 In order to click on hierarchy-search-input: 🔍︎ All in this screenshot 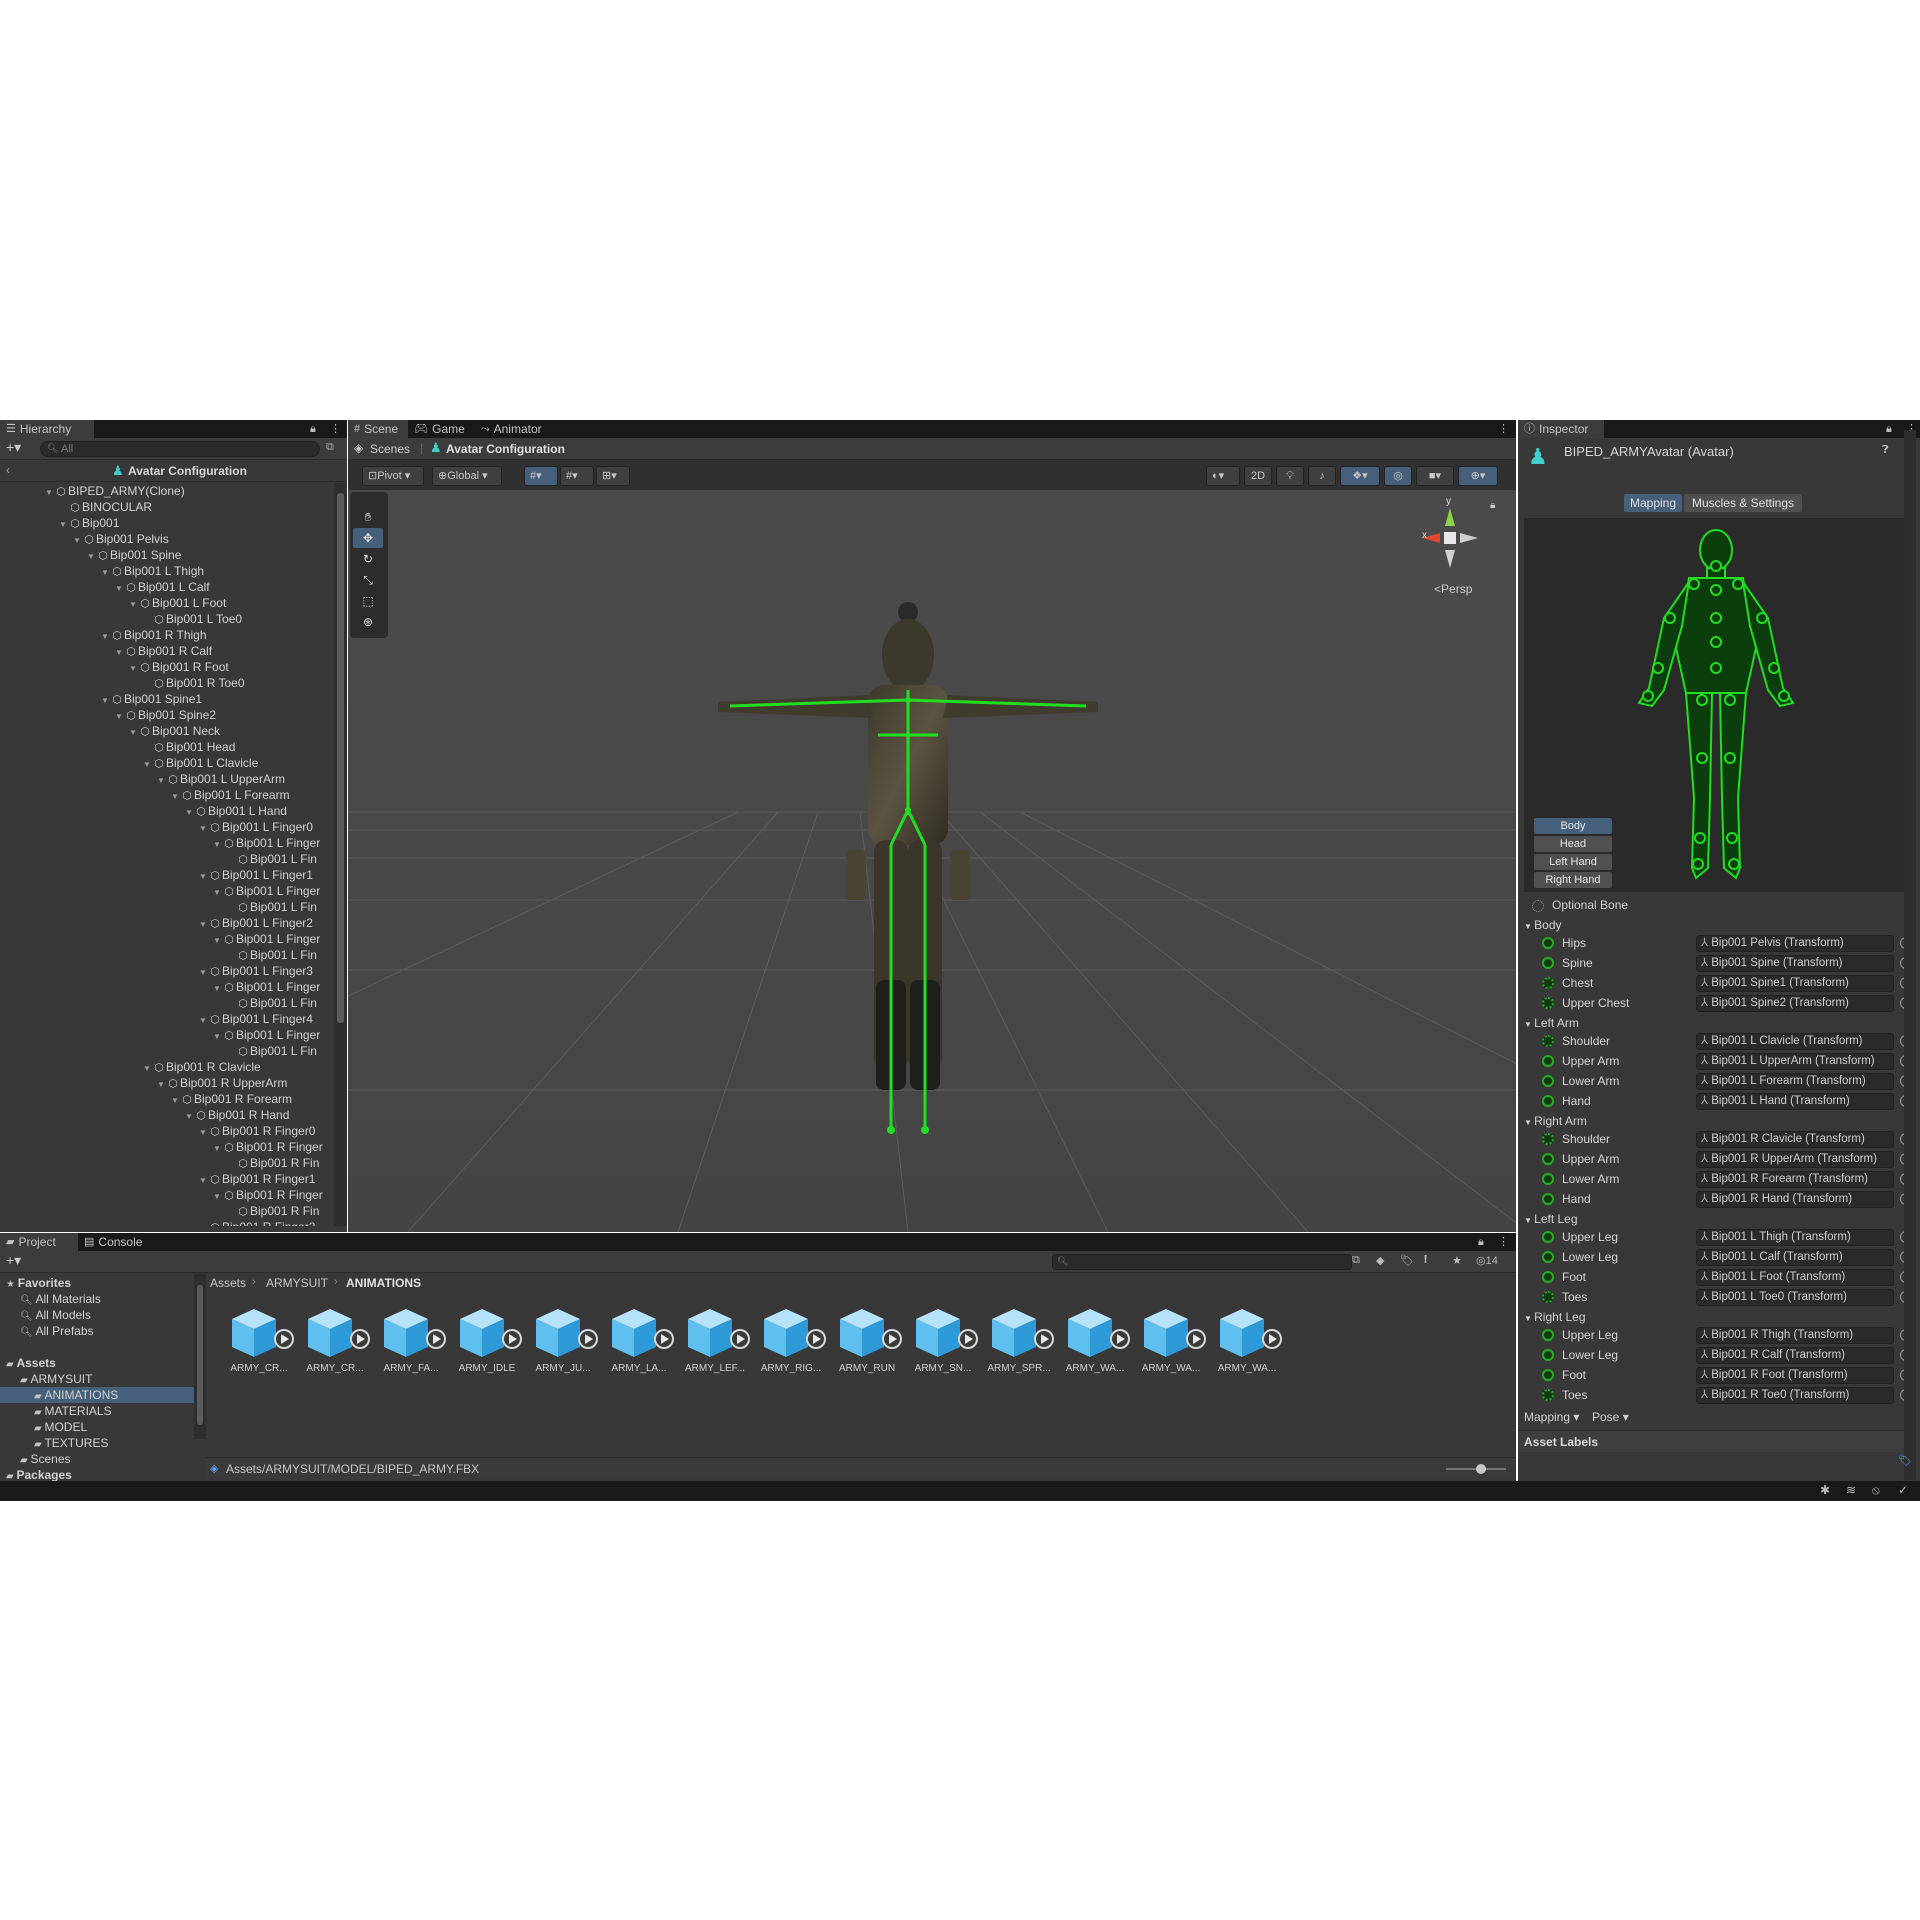, I will do `click(180, 449)`.